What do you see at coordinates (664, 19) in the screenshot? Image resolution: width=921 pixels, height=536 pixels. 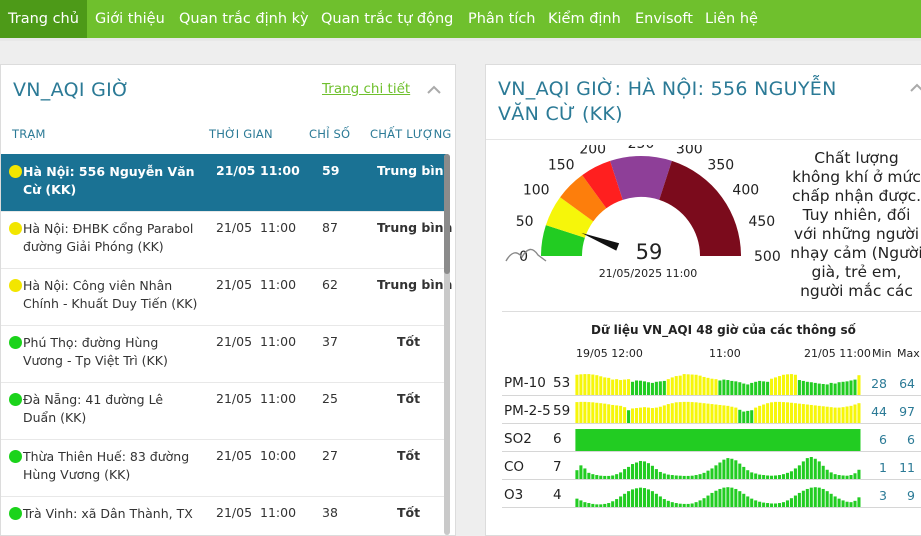 I see `nav-envisoft: Envisoft` at bounding box center [664, 19].